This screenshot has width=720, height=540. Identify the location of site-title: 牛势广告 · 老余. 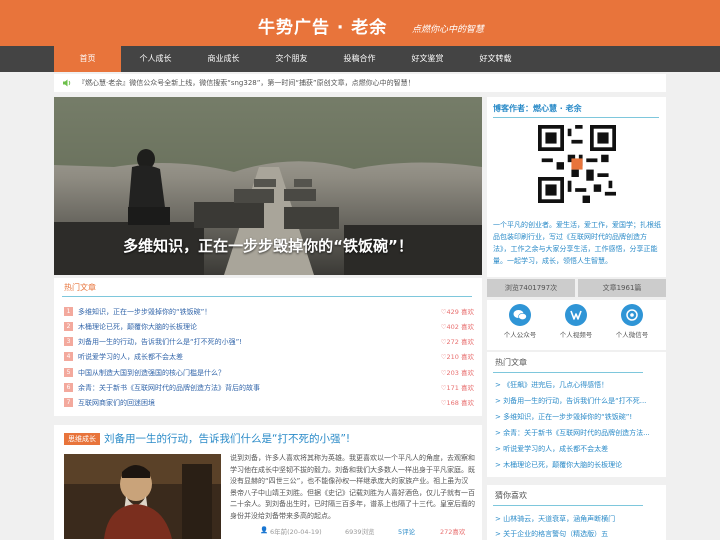
(322, 25).